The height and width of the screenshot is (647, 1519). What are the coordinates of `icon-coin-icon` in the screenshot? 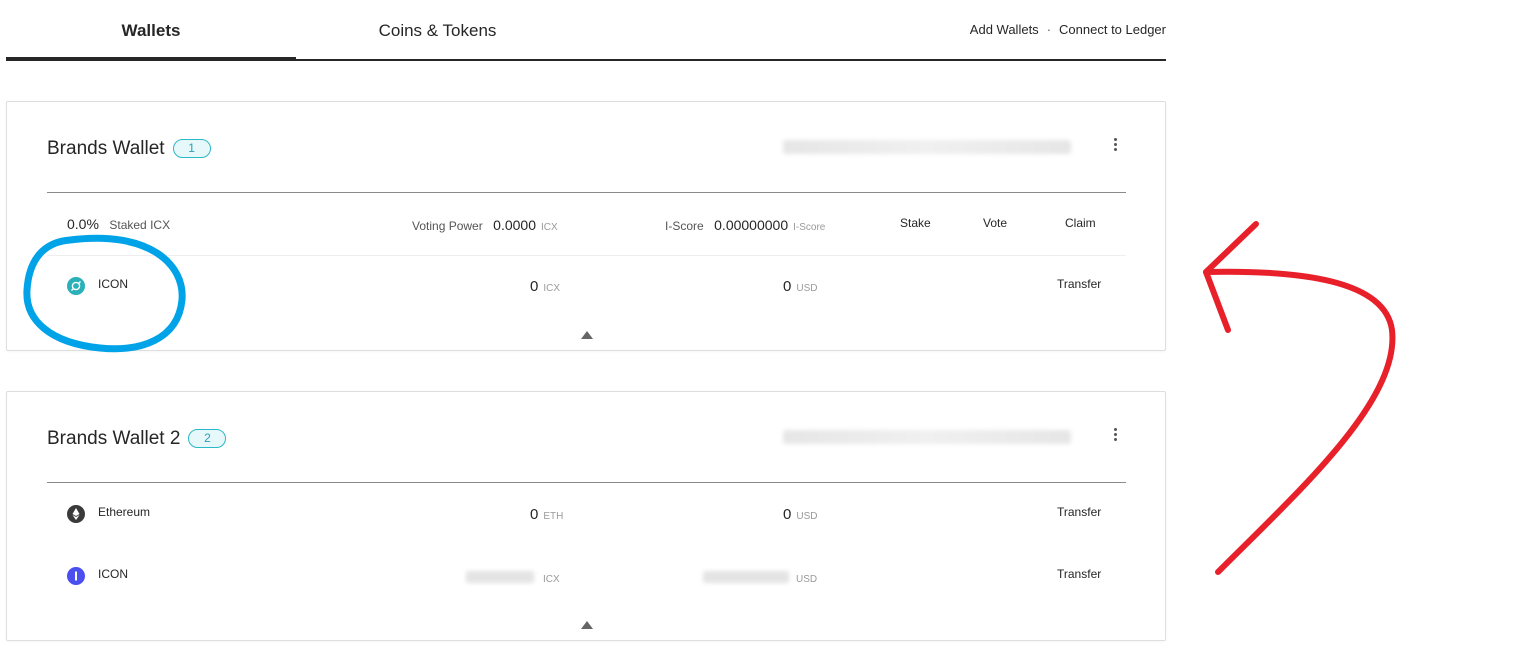 It's located at (76, 286).